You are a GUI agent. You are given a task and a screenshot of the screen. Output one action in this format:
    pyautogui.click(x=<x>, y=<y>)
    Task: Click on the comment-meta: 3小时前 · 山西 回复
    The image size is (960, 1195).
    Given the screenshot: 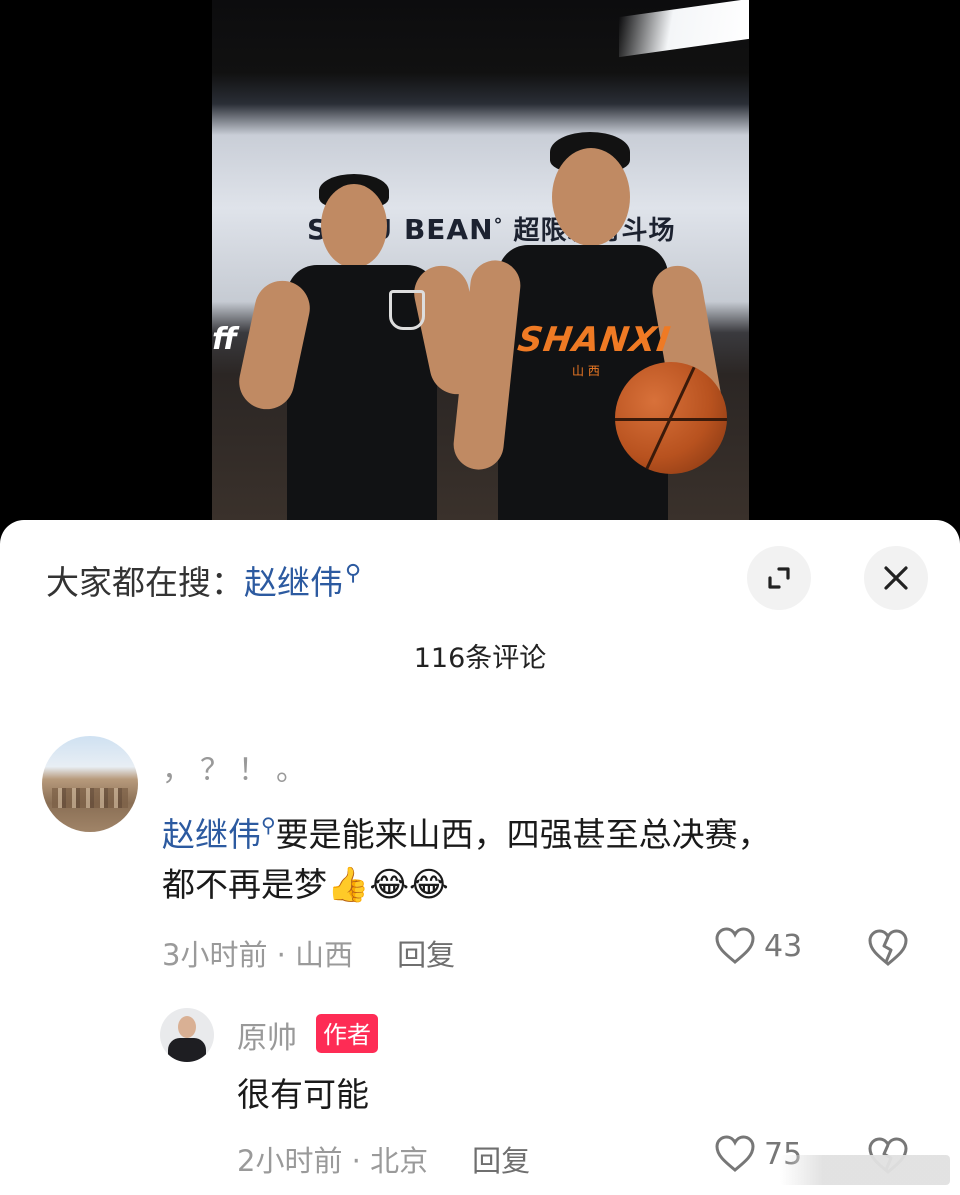 What is the action you would take?
    pyautogui.click(x=308, y=953)
    